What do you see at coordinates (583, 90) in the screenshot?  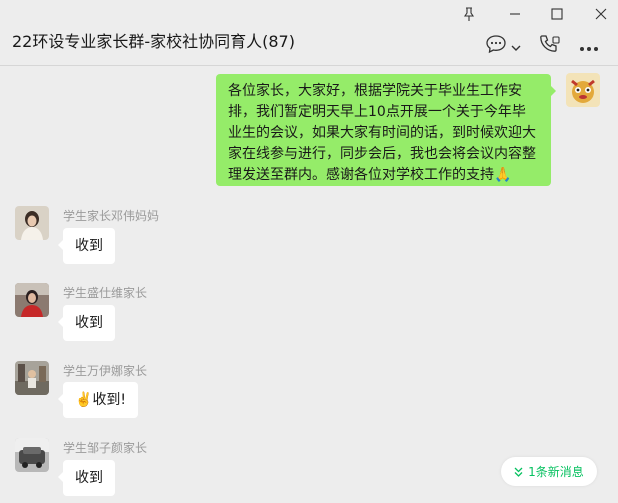 I see `my-avatar` at bounding box center [583, 90].